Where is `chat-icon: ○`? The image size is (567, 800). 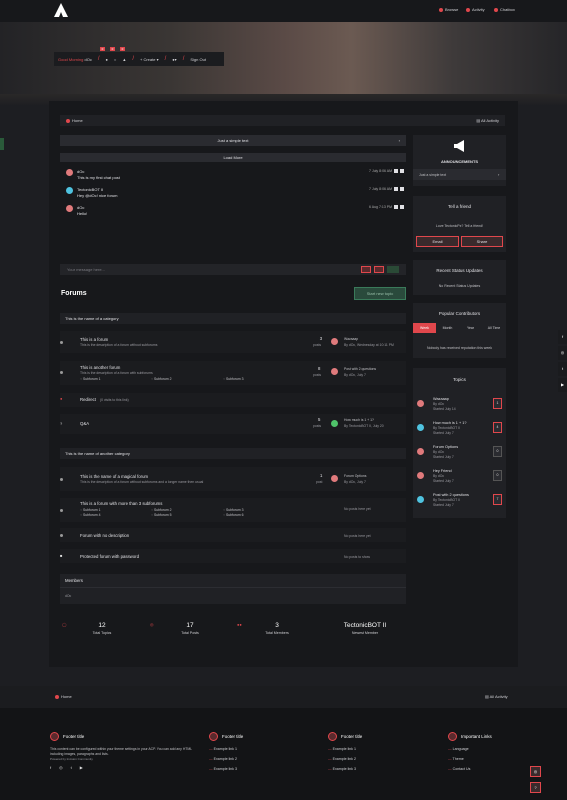
chat-icon: ○ is located at coordinates (115, 59).